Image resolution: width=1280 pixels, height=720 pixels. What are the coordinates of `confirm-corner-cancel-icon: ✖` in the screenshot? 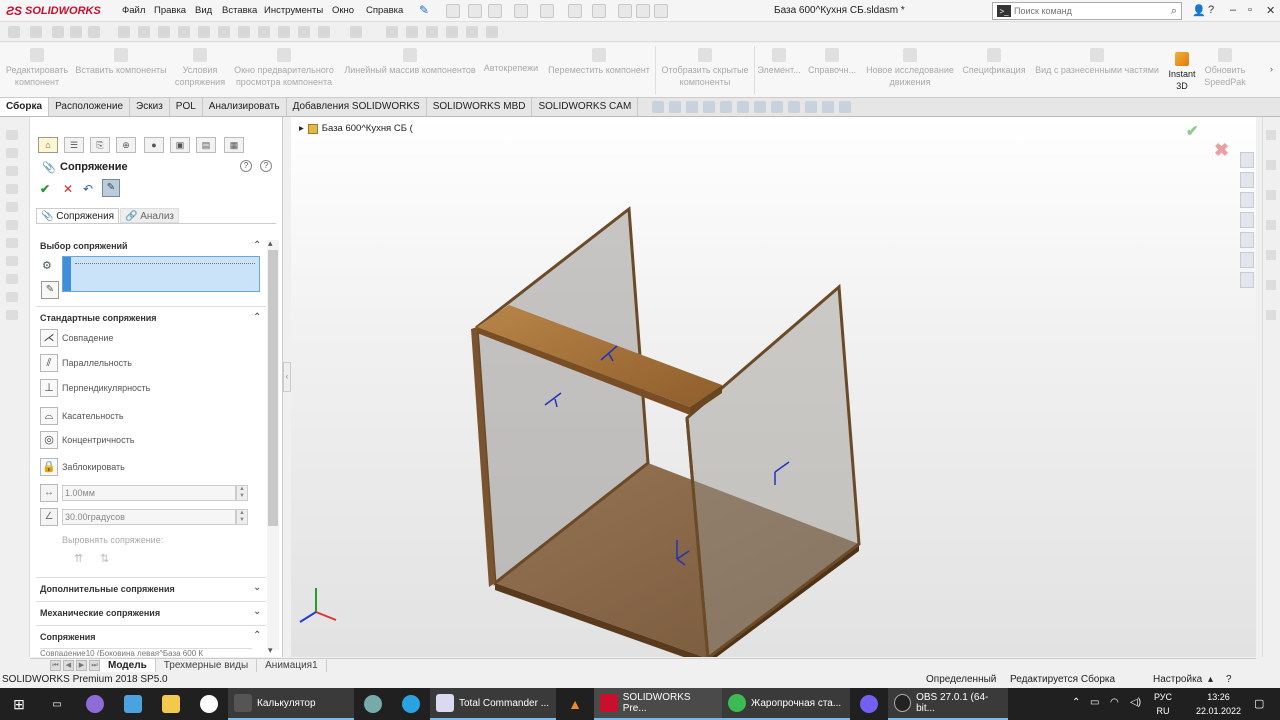 It's located at (1221, 150).